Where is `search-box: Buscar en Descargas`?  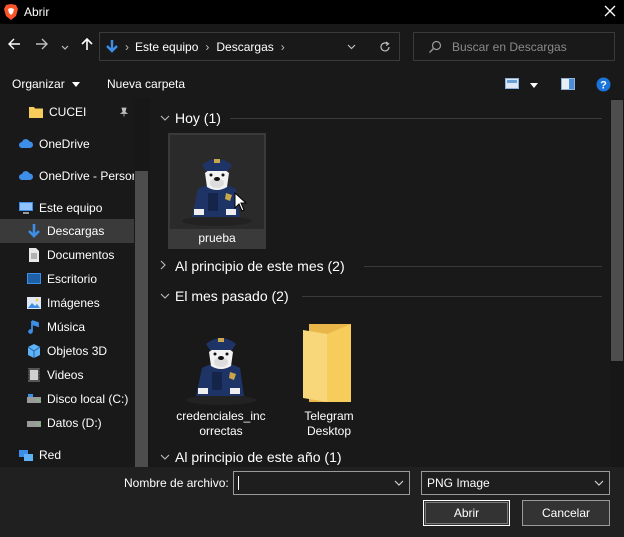 search-box: Buscar en Descargas is located at coordinates (514, 46).